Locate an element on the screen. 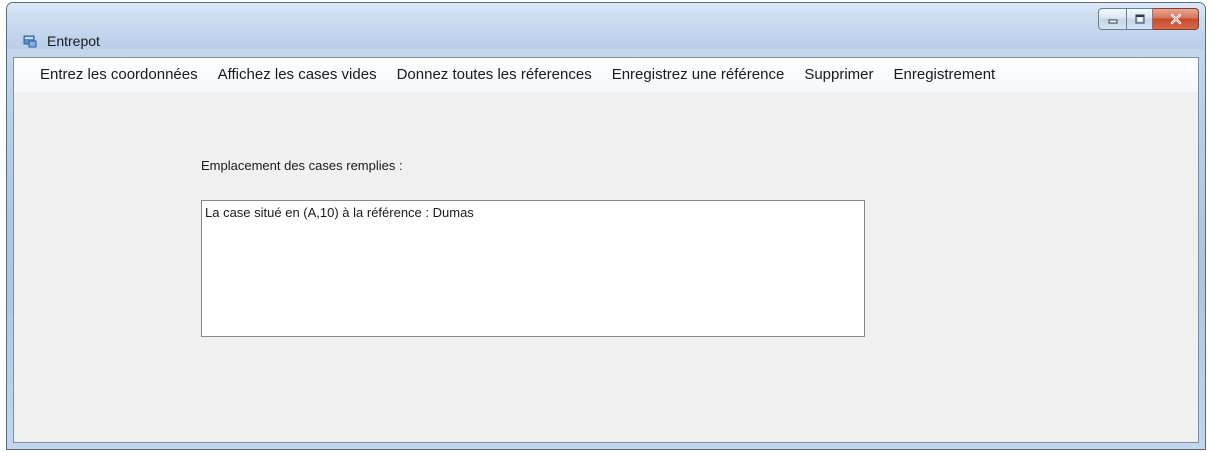  filled-cases-label: Emplacement des cases remplies : is located at coordinates (302, 165).